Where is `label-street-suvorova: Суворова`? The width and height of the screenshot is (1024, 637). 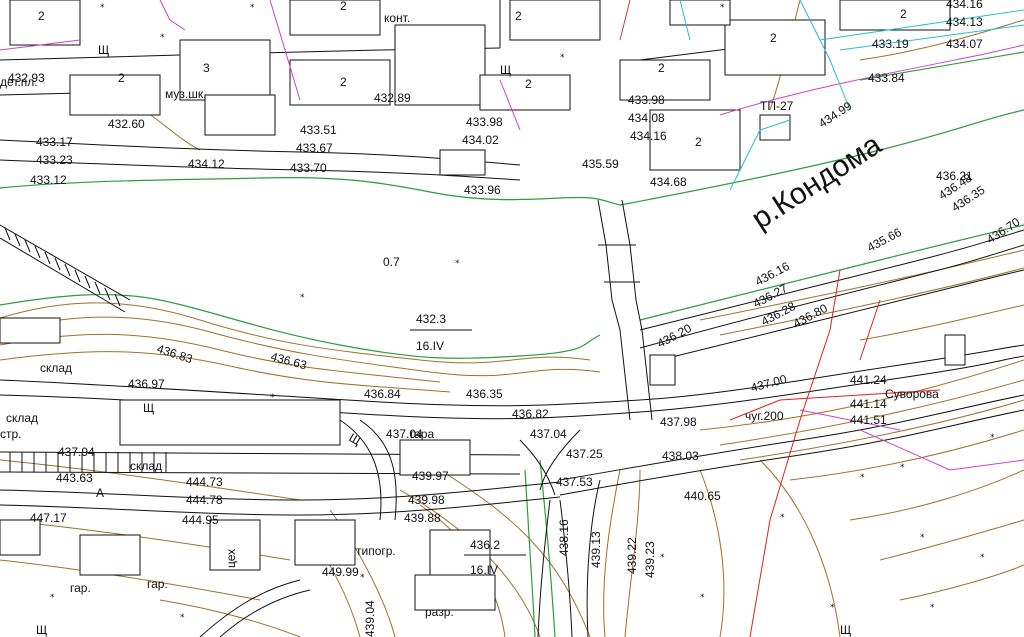
label-street-suvorova: Суворова is located at coordinates (912, 394).